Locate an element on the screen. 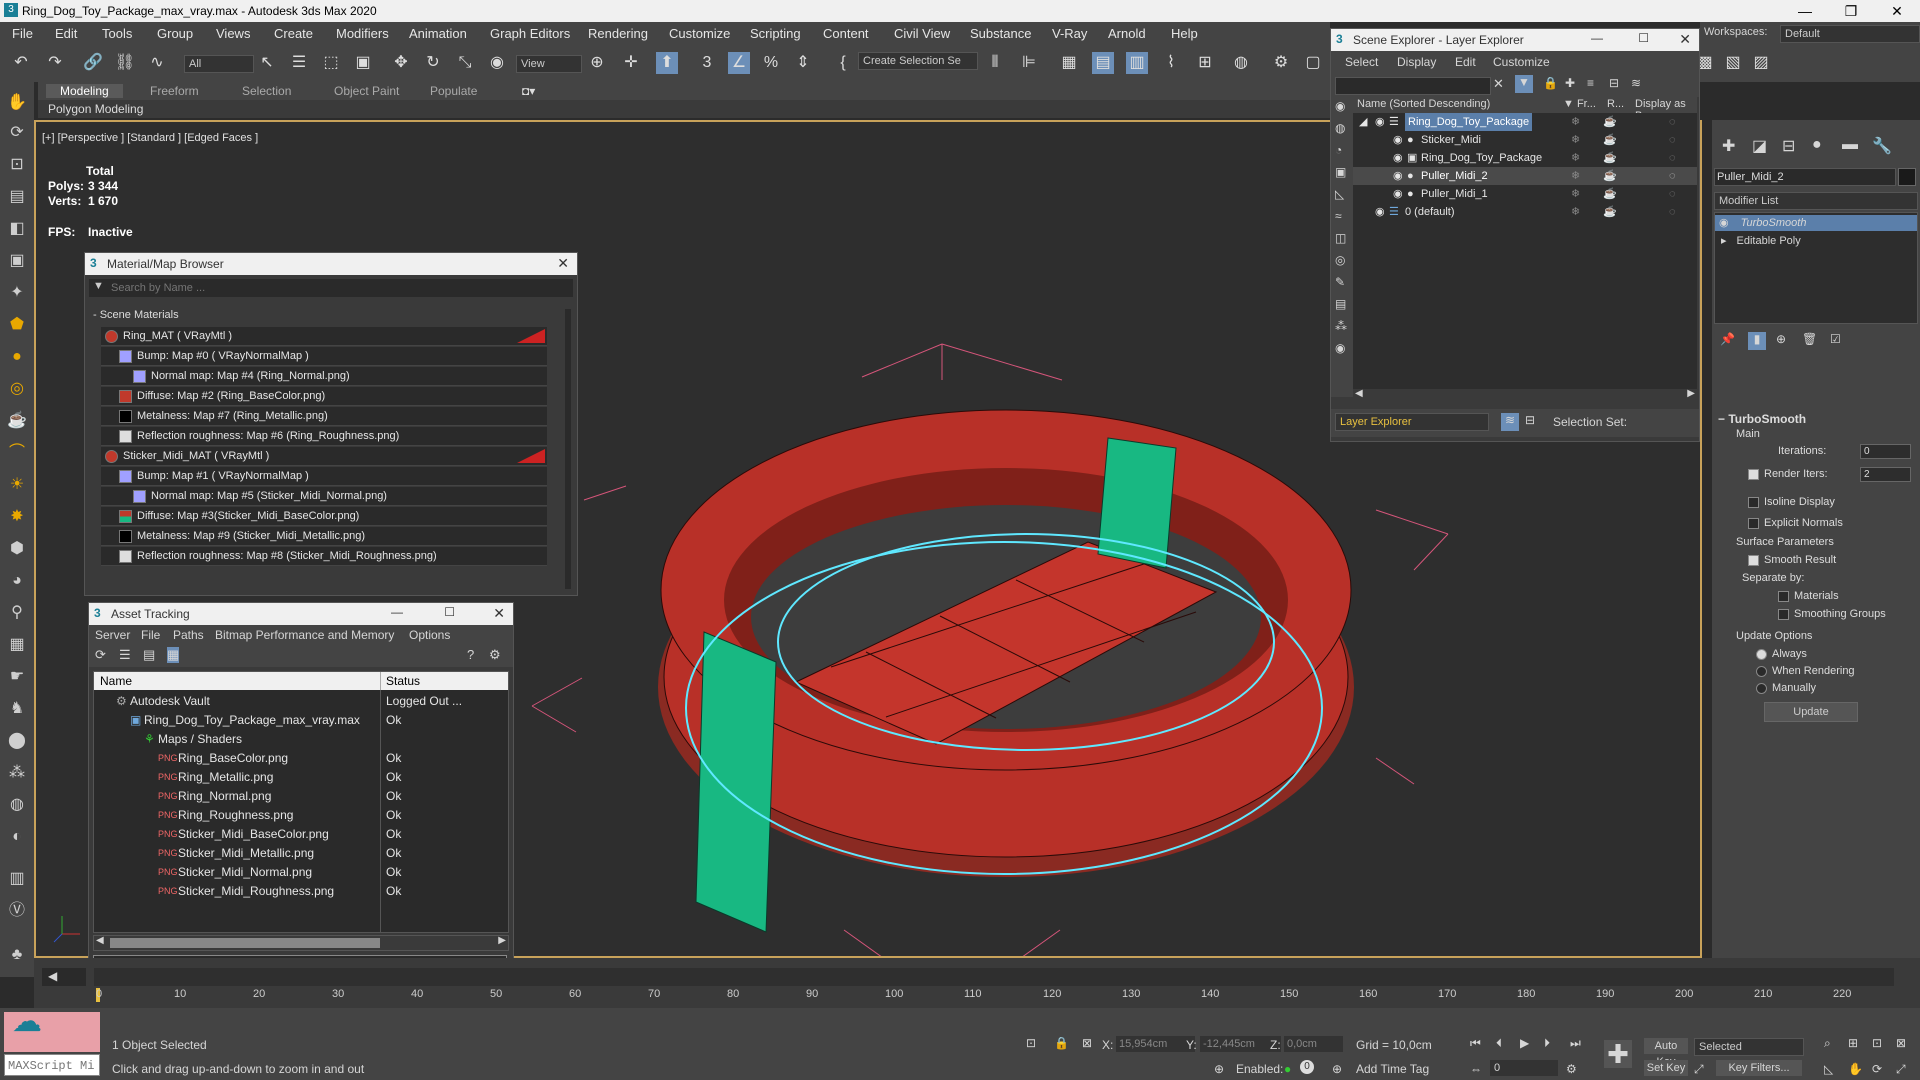 The height and width of the screenshot is (1080, 1920). workspaces-dropdown: Default is located at coordinates (1850, 34).